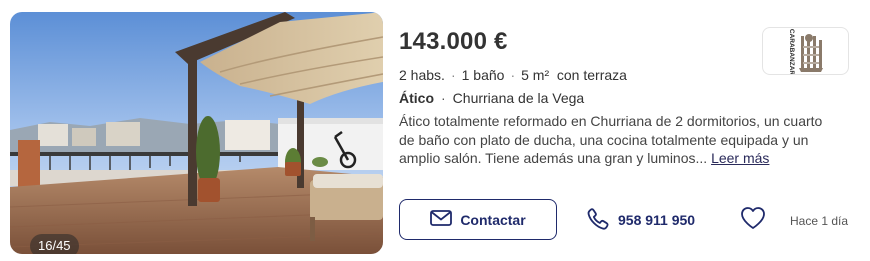  Describe the element at coordinates (416, 98) in the screenshot. I see `property-type: Ático` at that location.